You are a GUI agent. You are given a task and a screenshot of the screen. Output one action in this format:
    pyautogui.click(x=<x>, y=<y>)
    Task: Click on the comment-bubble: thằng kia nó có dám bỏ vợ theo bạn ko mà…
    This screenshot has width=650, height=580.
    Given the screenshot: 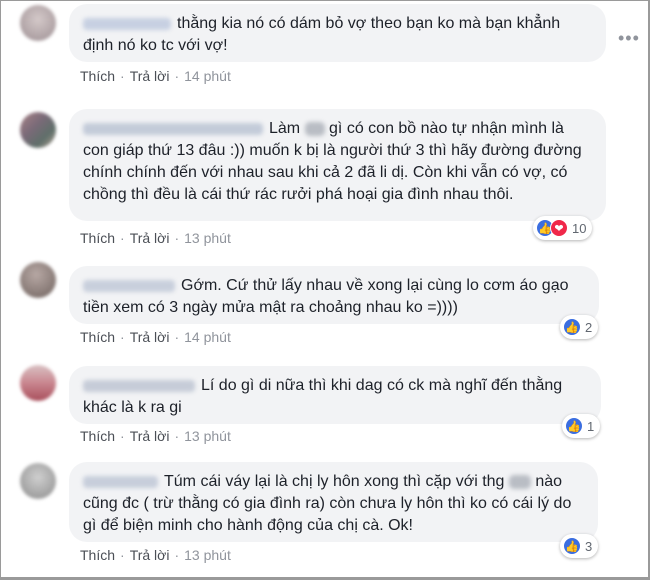 What is the action you would take?
    pyautogui.click(x=337, y=33)
    